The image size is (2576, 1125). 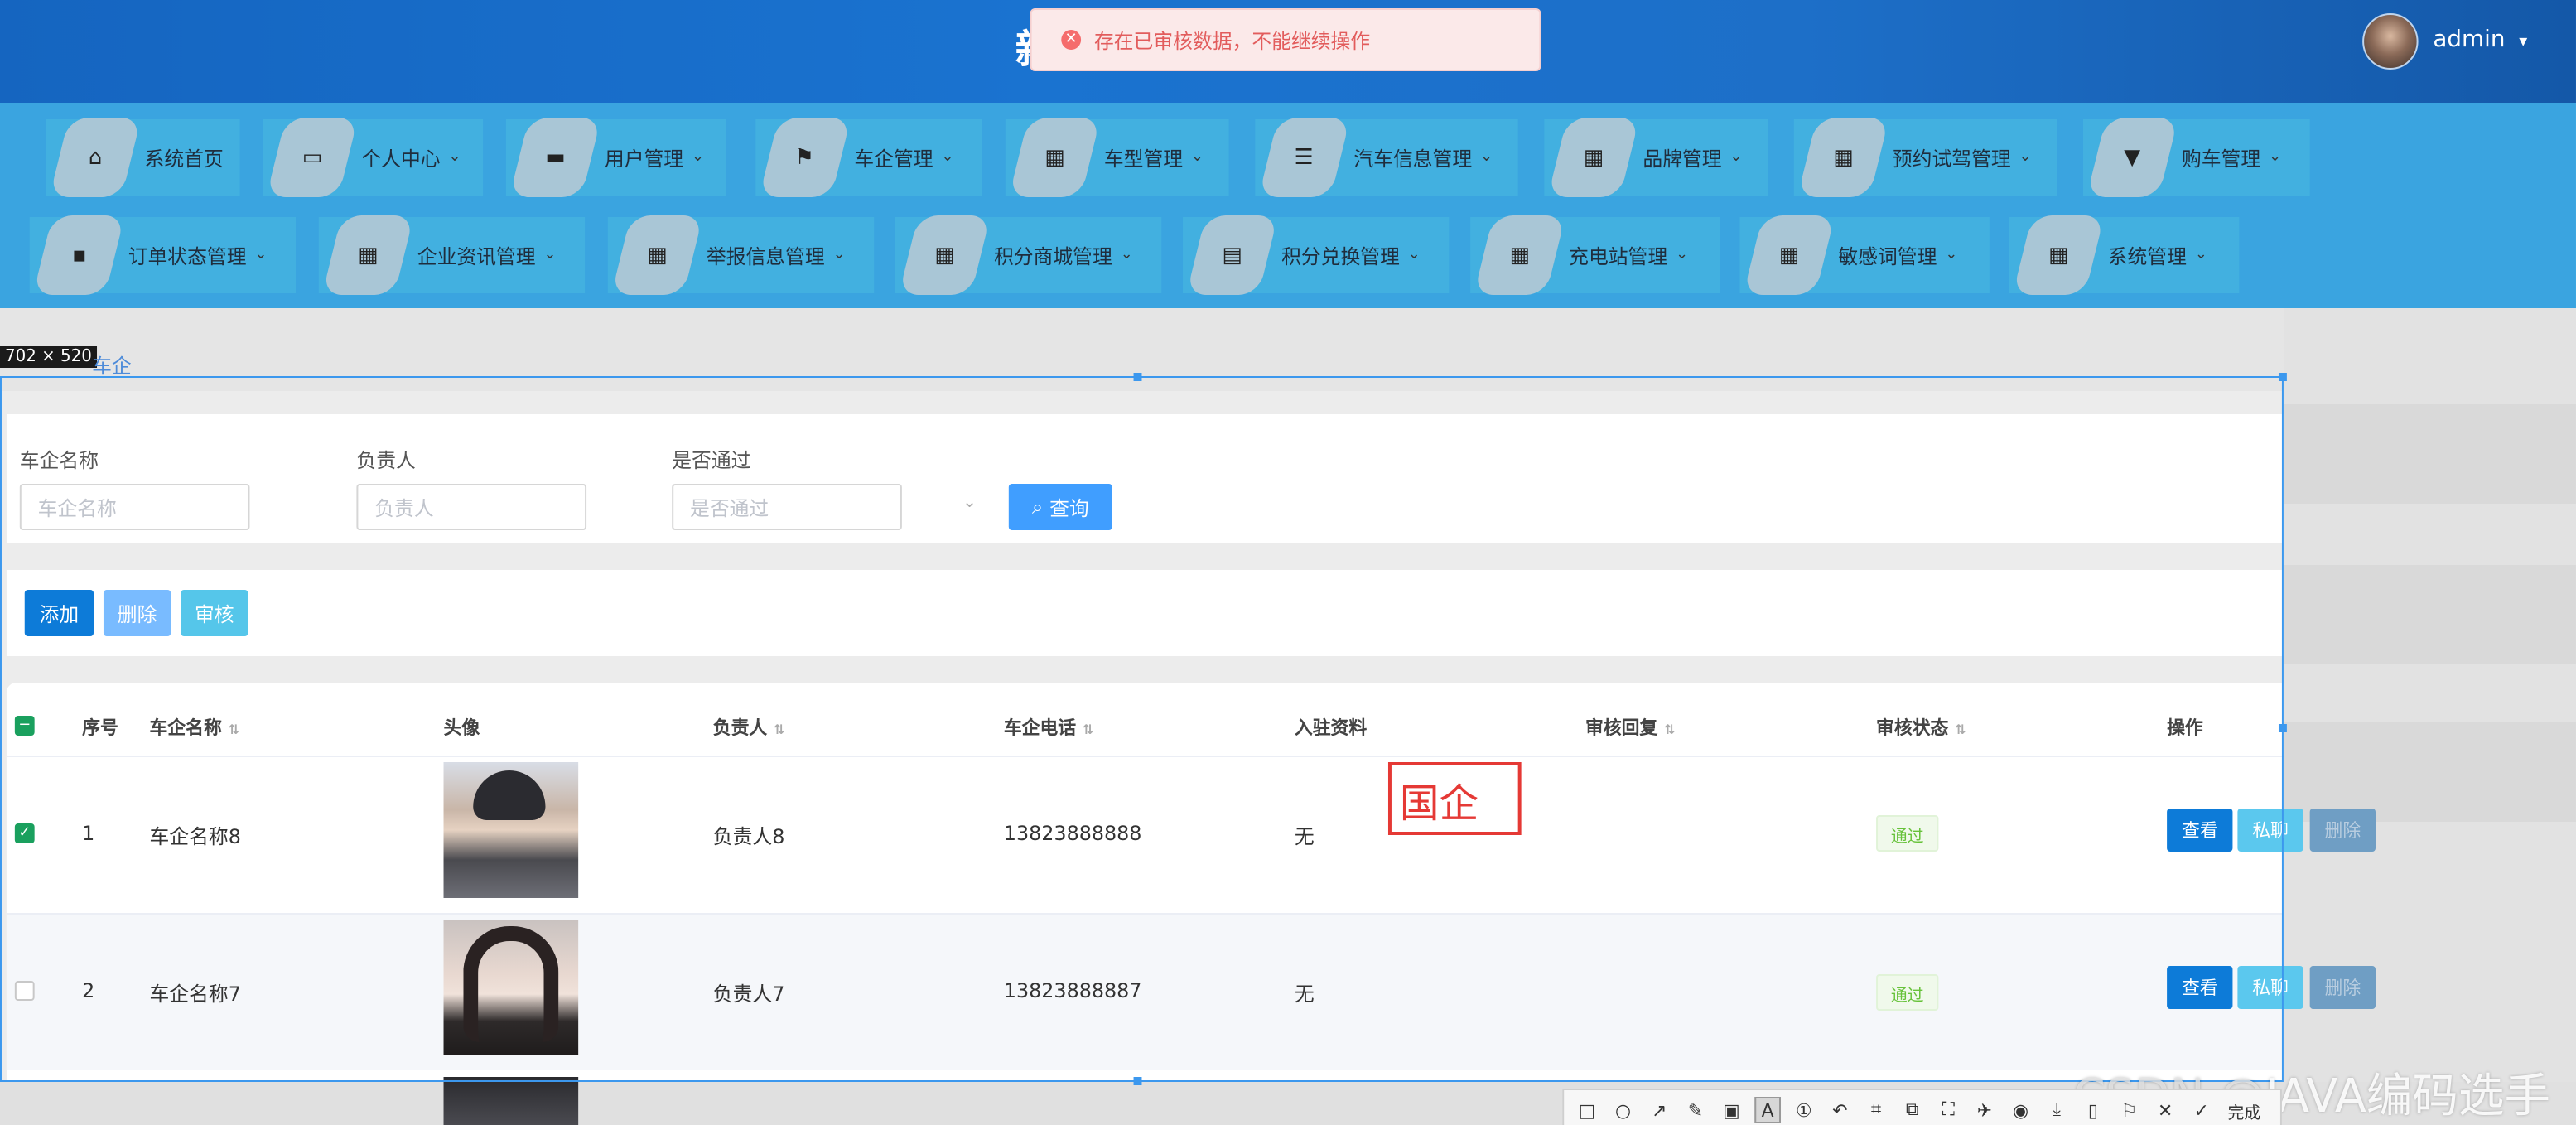 I want to click on nav-item-row1-5: ☰ 汽车信息管理 ⌄, so click(x=1387, y=157).